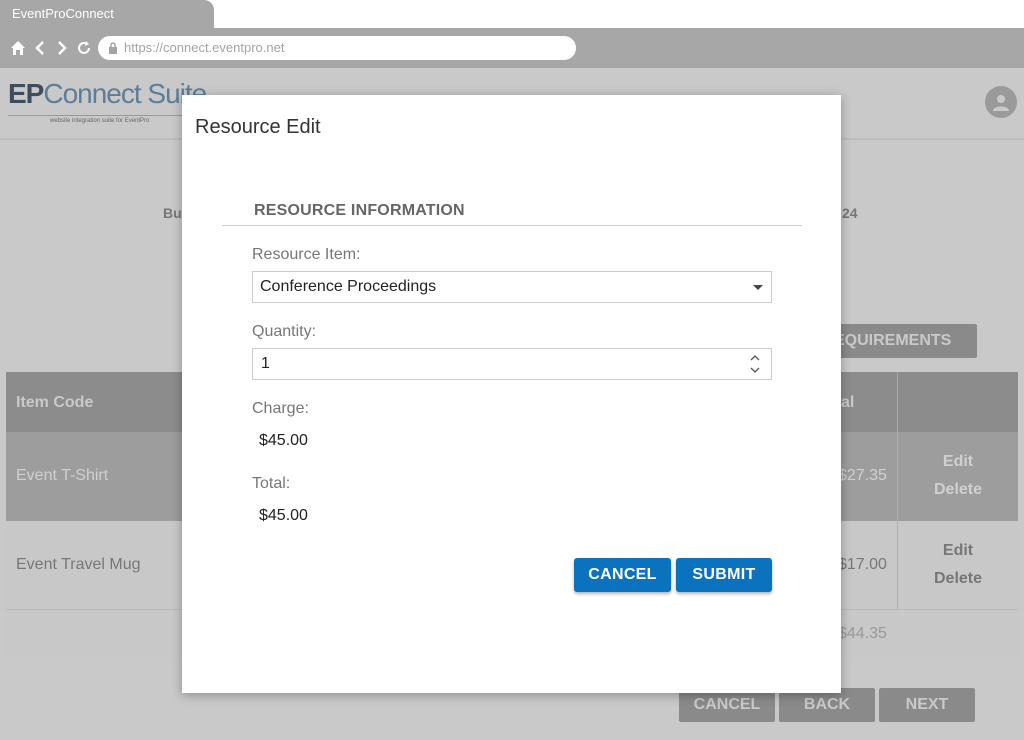  Describe the element at coordinates (271, 483) in the screenshot. I see `total-label: Total:` at that location.